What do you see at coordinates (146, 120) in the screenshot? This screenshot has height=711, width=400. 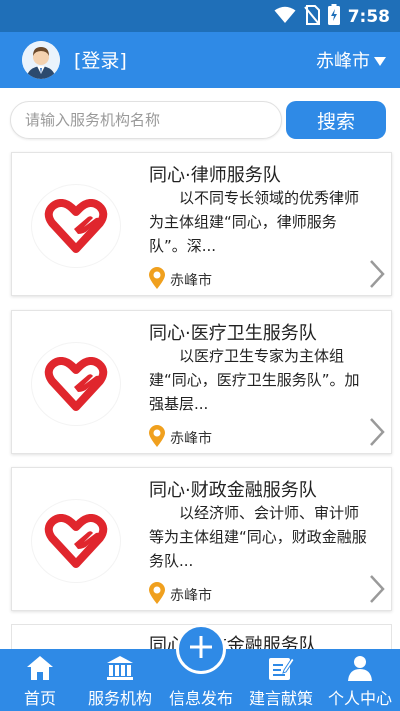 I see `search-input` at bounding box center [146, 120].